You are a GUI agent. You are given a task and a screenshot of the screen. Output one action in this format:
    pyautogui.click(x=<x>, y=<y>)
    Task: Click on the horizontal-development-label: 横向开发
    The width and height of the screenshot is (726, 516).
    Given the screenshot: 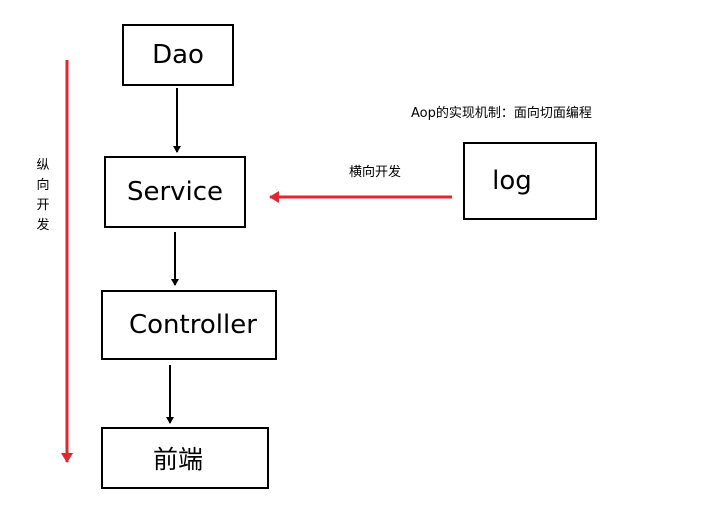 What is the action you would take?
    pyautogui.click(x=375, y=172)
    